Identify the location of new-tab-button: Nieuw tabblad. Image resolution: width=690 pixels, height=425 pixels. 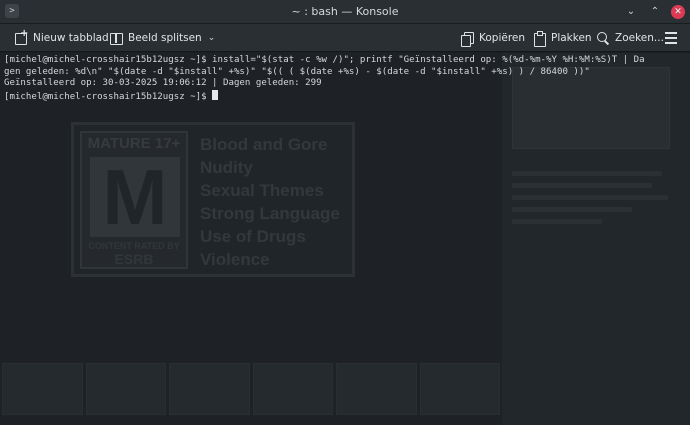
(61, 37).